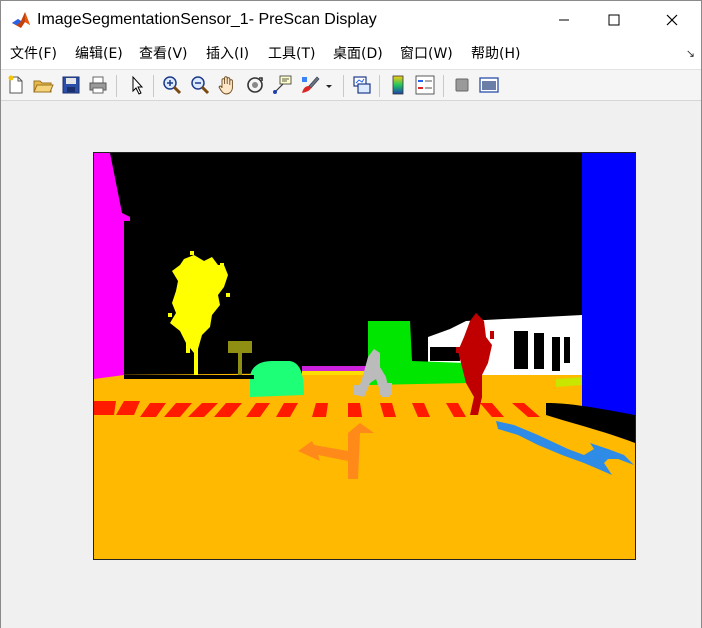 The image size is (702, 628). What do you see at coordinates (329, 85) in the screenshot?
I see `brush-dropdown-icon` at bounding box center [329, 85].